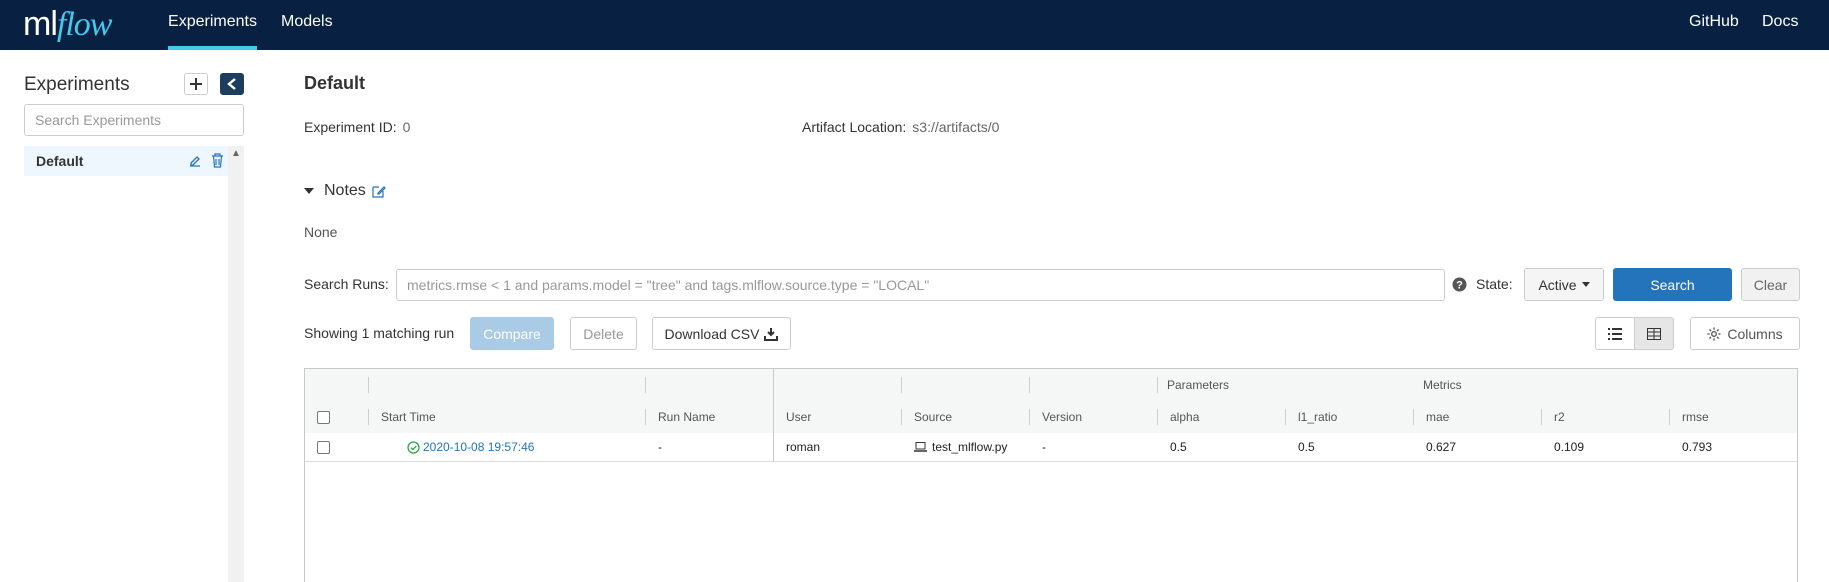 This screenshot has height=582, width=1829. I want to click on column-header-version: Version, so click(1056, 417).